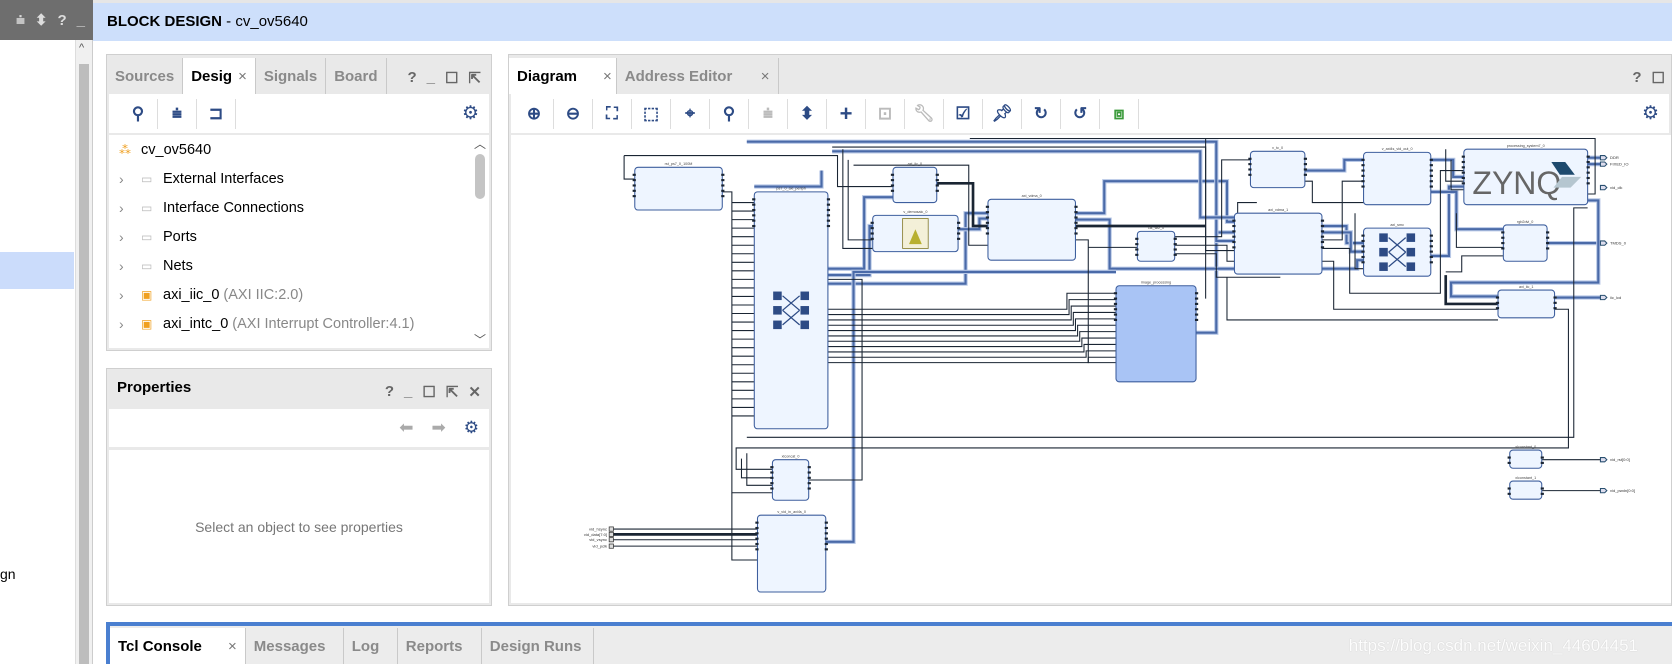 The width and height of the screenshot is (1672, 664). I want to click on ip-block-imgproc: image_processing, so click(1156, 332).